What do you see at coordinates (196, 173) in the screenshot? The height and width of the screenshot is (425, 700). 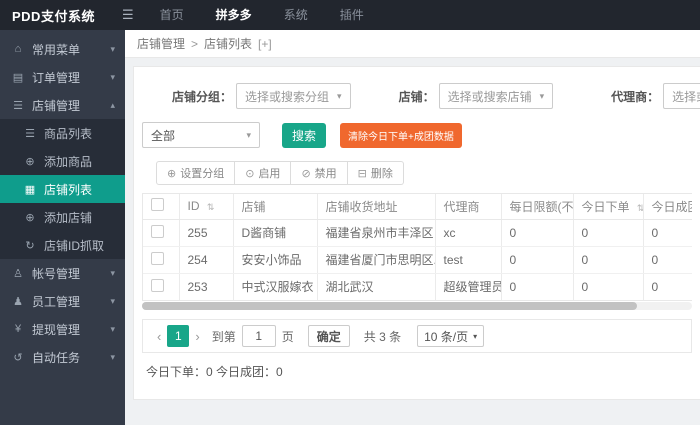 I see `set-group-button: ⊕ 设置分组` at bounding box center [196, 173].